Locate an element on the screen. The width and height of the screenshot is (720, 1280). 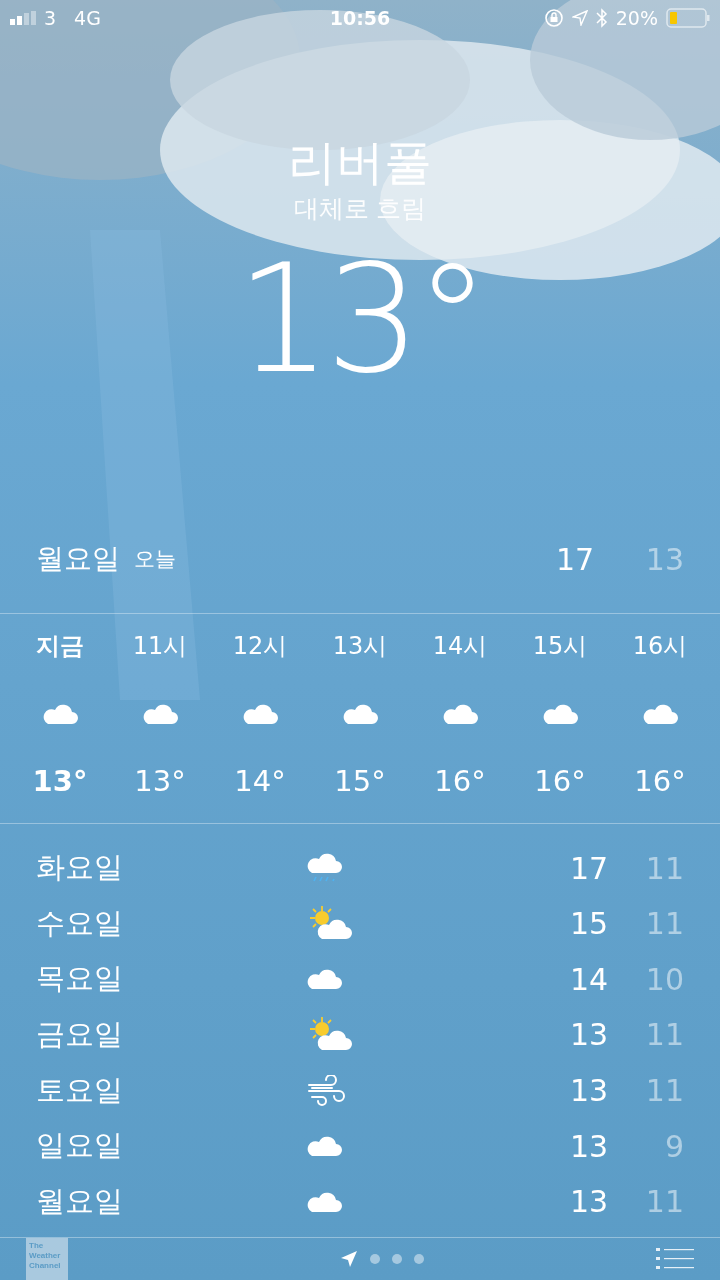
battery-percent: 20% is located at coordinates (636, 18).